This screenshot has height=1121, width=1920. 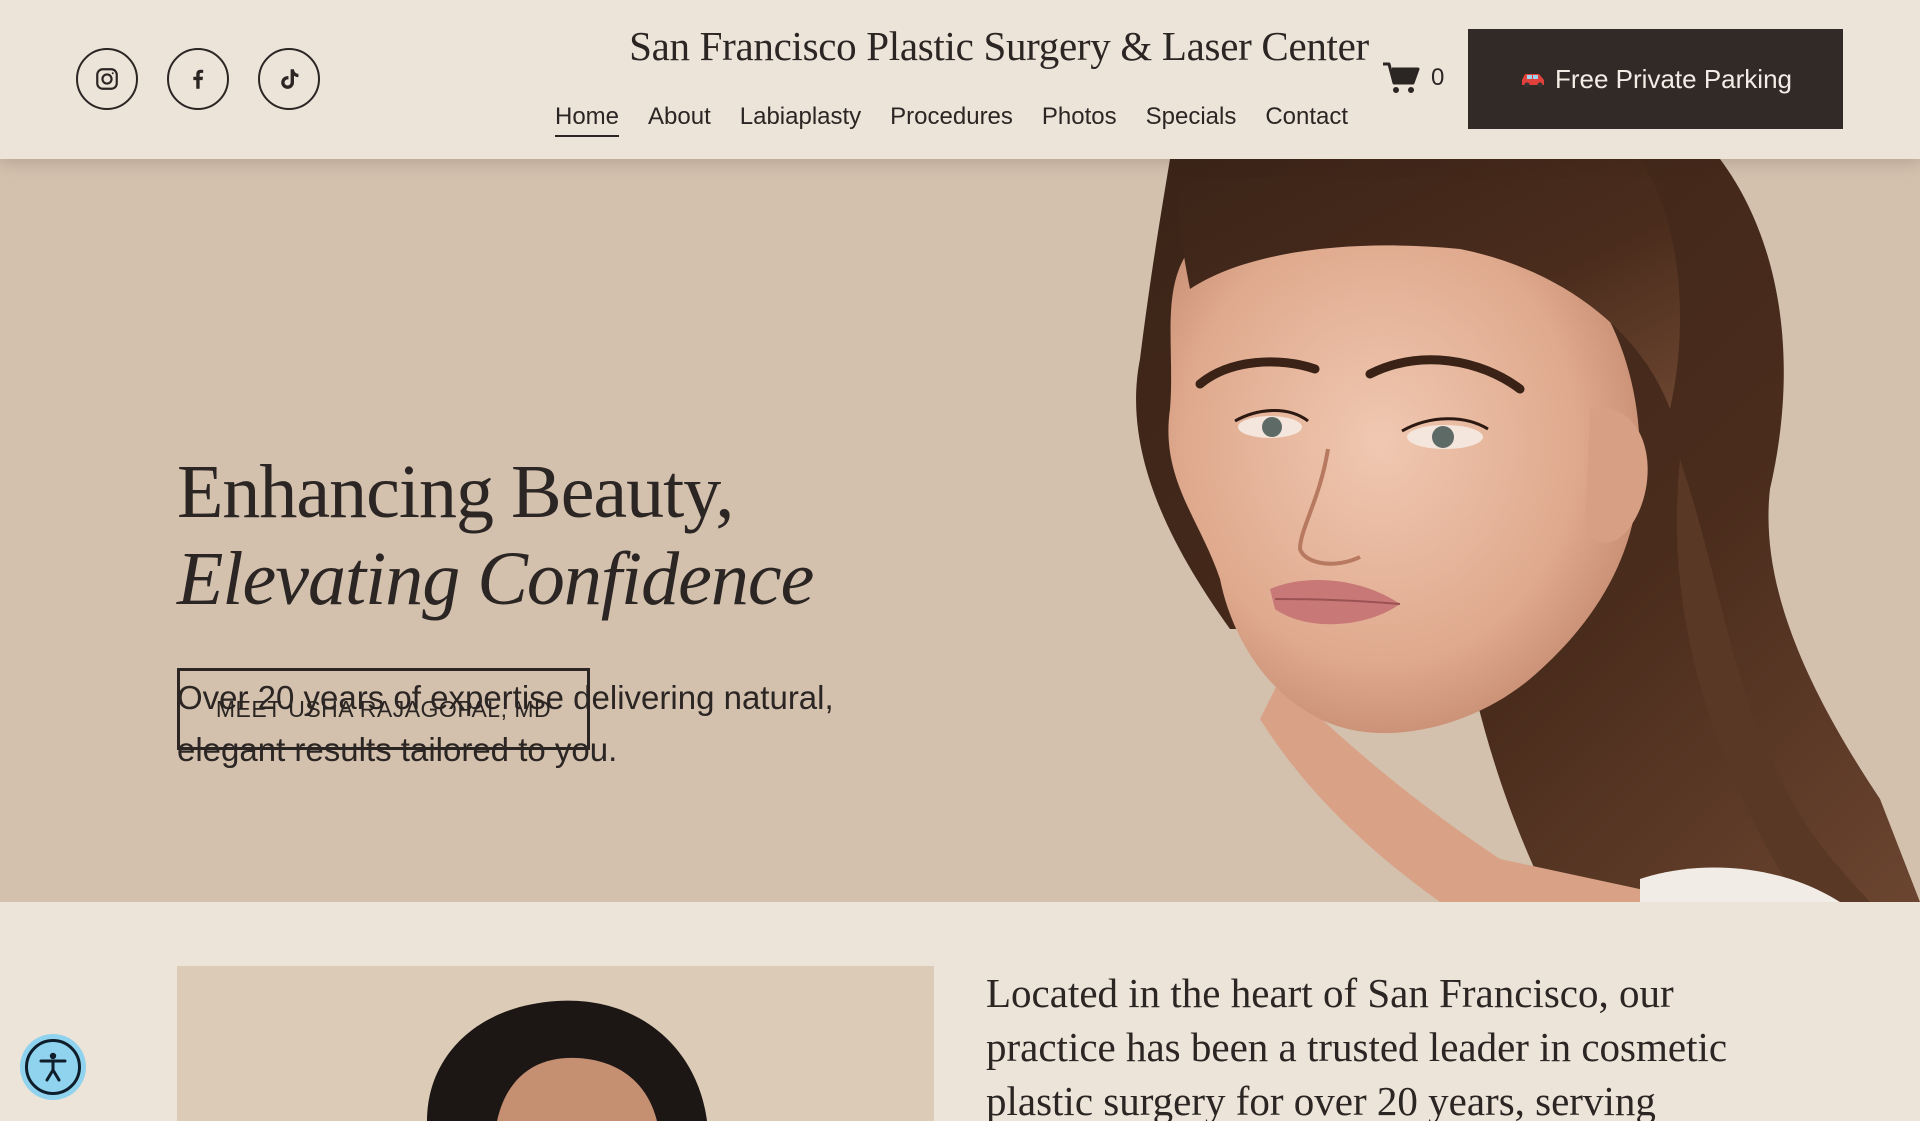 What do you see at coordinates (587, 120) in the screenshot?
I see `nav-item-home: Home` at bounding box center [587, 120].